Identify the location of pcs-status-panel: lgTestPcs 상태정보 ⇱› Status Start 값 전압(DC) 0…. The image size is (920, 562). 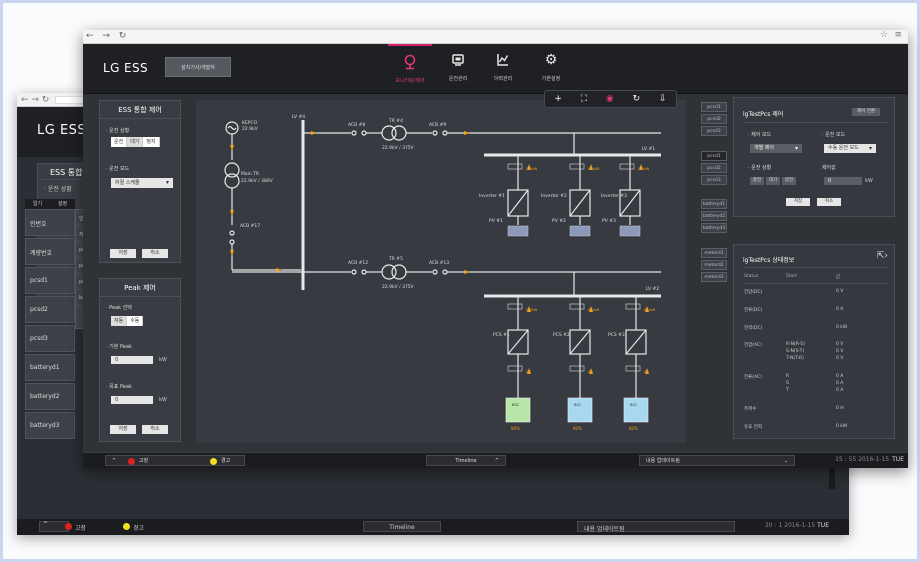
(814, 341).